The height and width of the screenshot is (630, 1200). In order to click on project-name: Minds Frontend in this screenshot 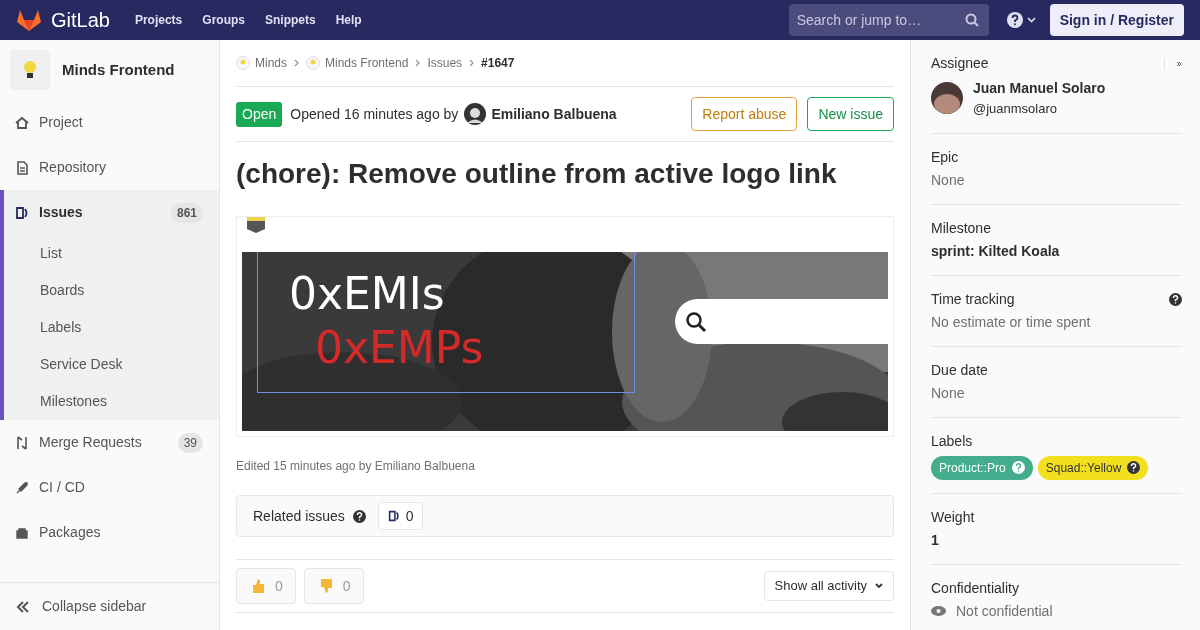, I will do `click(118, 69)`.